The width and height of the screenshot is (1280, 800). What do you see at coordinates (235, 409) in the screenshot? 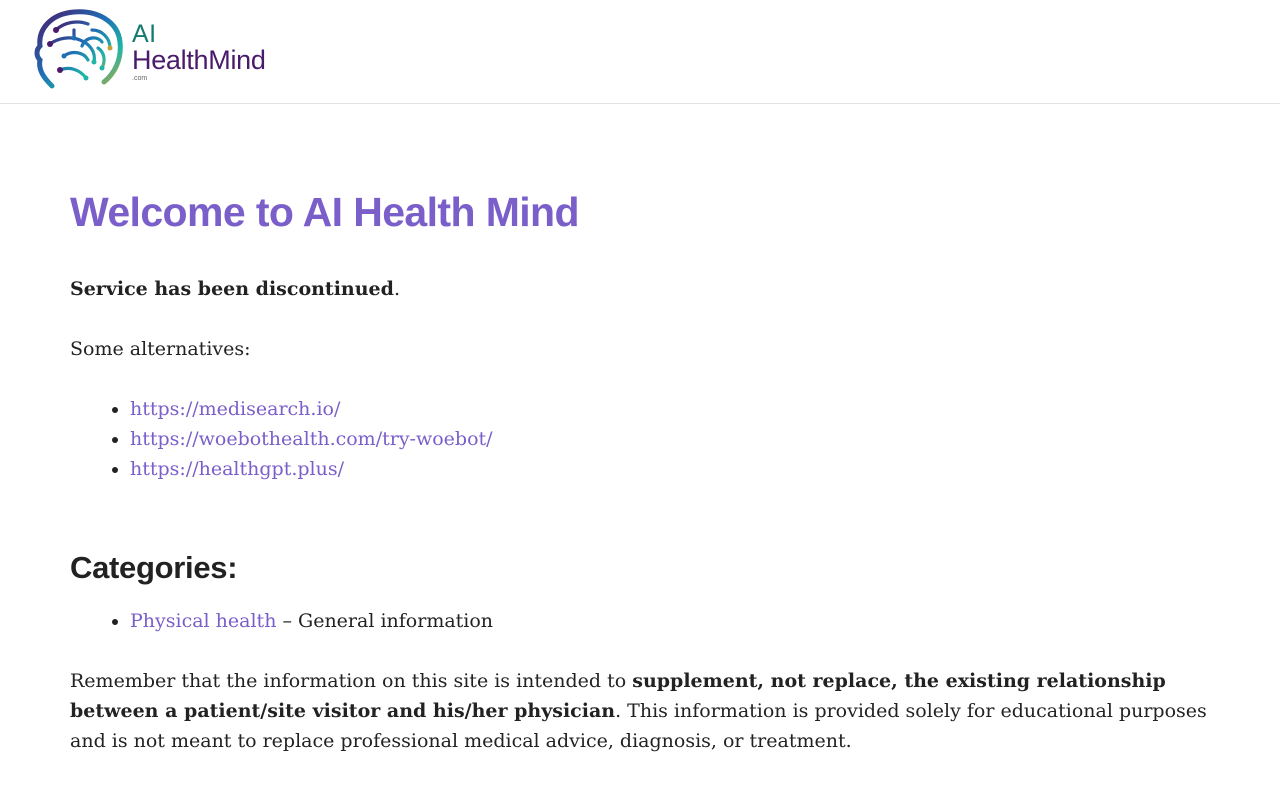
I see `alternative-link-medisearch: https://medisearch.io/` at bounding box center [235, 409].